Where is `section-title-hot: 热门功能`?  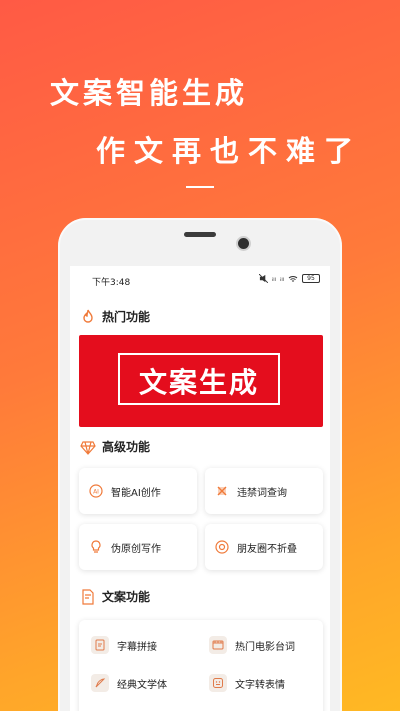 section-title-hot: 热门功能 is located at coordinates (126, 317).